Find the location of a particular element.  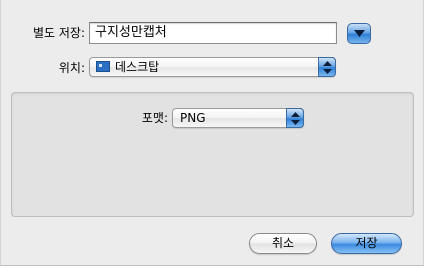

format-popup-arrows is located at coordinates (295, 118).